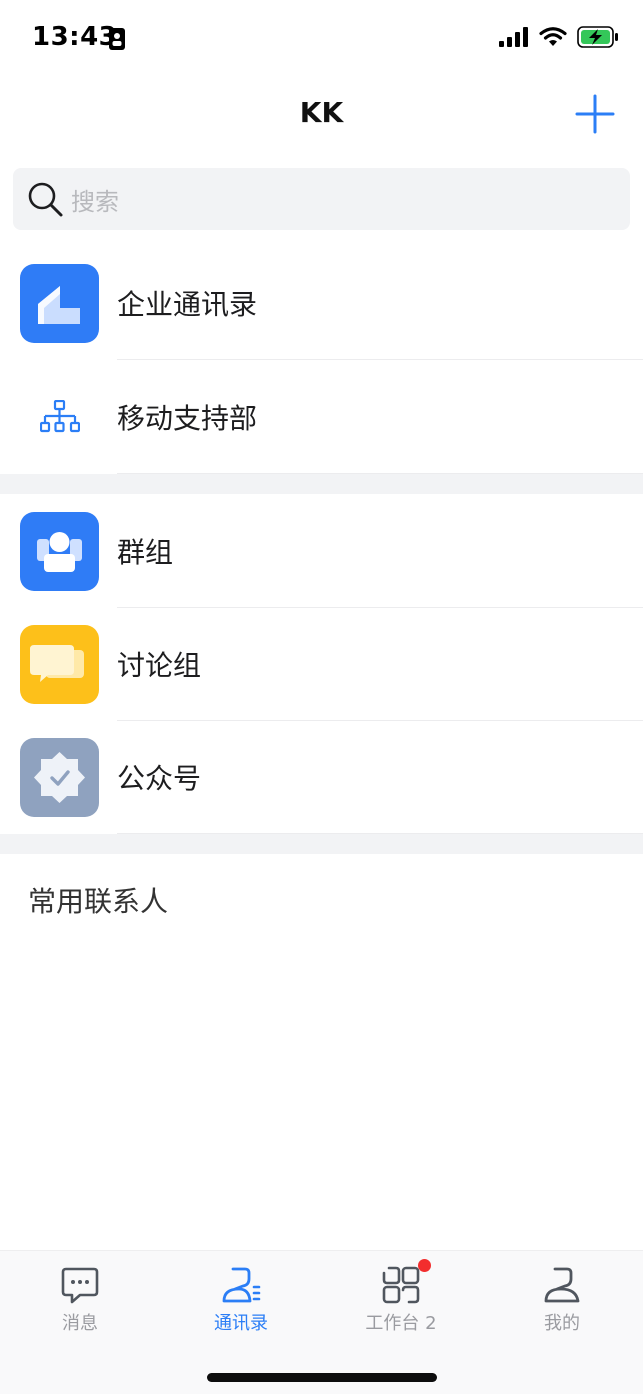 The height and width of the screenshot is (1394, 643). Describe the element at coordinates (562, 1323) in the screenshot. I see `tab-label: 我的` at that location.